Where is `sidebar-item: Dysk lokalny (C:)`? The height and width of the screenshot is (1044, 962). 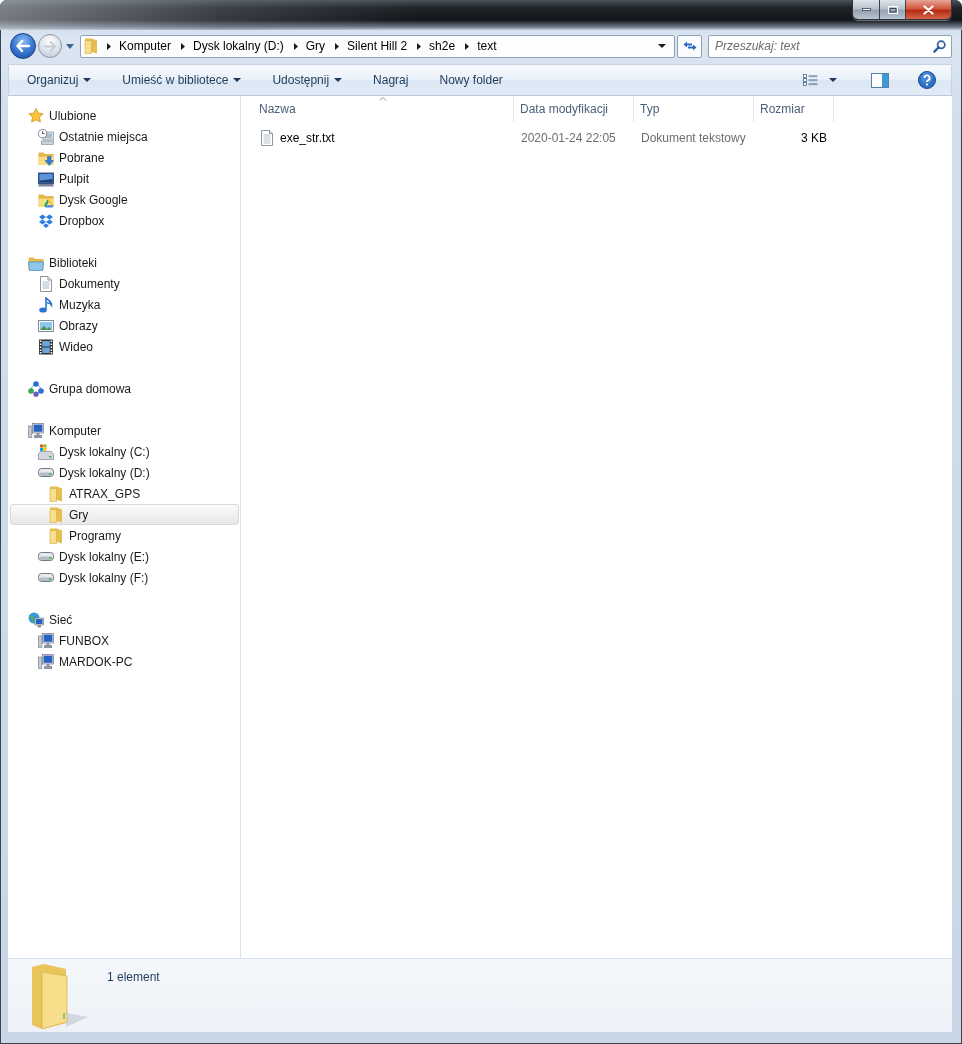
sidebar-item: Dysk lokalny (C:) is located at coordinates (124, 451).